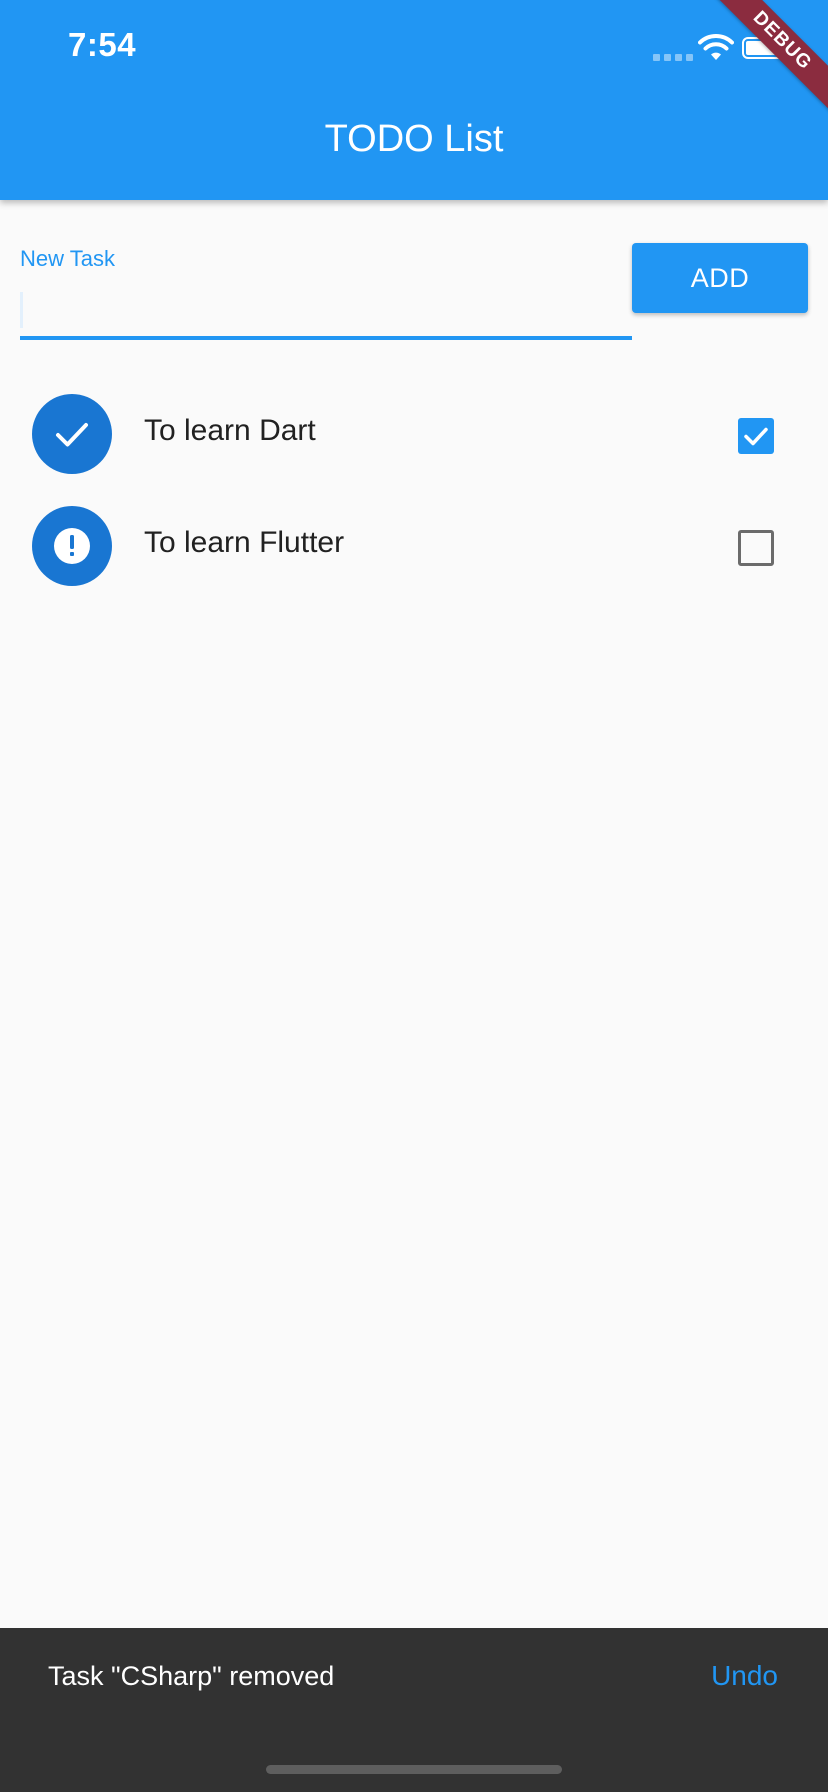 This screenshot has height=1792, width=828. I want to click on snackbar-message: Task "CSharp" removed, so click(191, 1676).